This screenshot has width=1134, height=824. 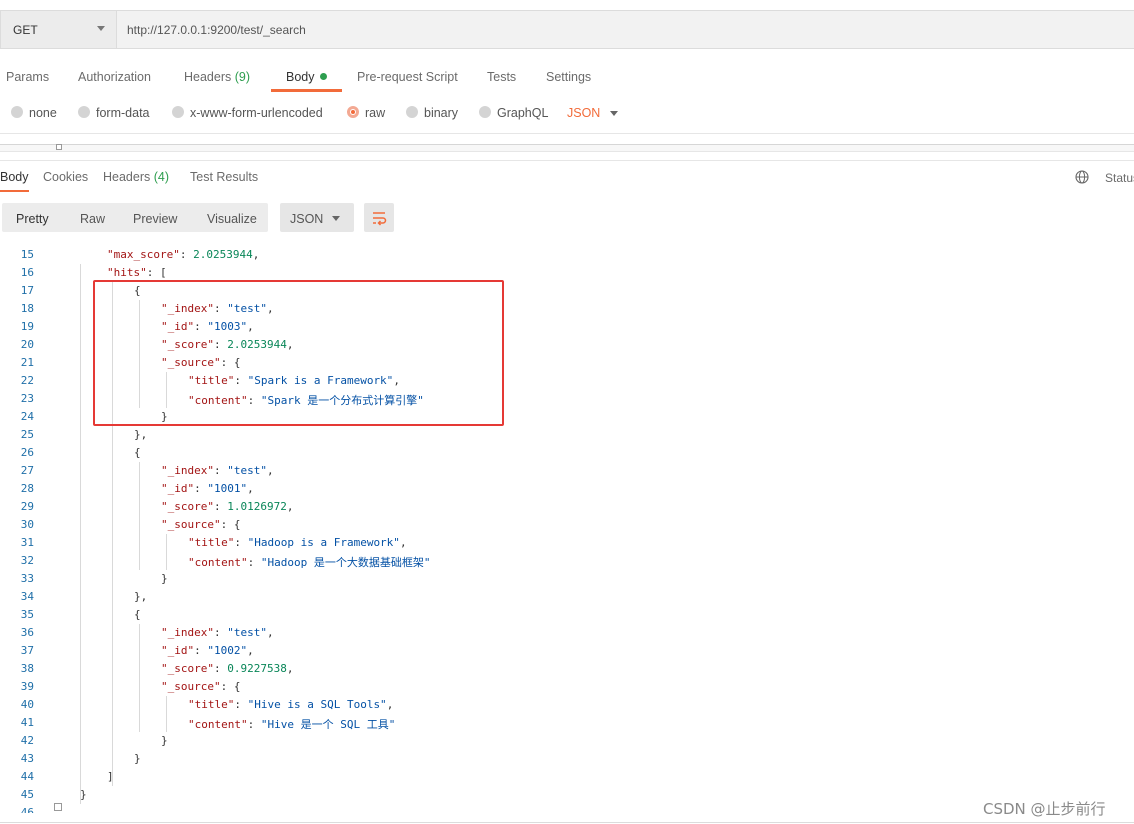 I want to click on code-token: {, so click(x=137, y=614).